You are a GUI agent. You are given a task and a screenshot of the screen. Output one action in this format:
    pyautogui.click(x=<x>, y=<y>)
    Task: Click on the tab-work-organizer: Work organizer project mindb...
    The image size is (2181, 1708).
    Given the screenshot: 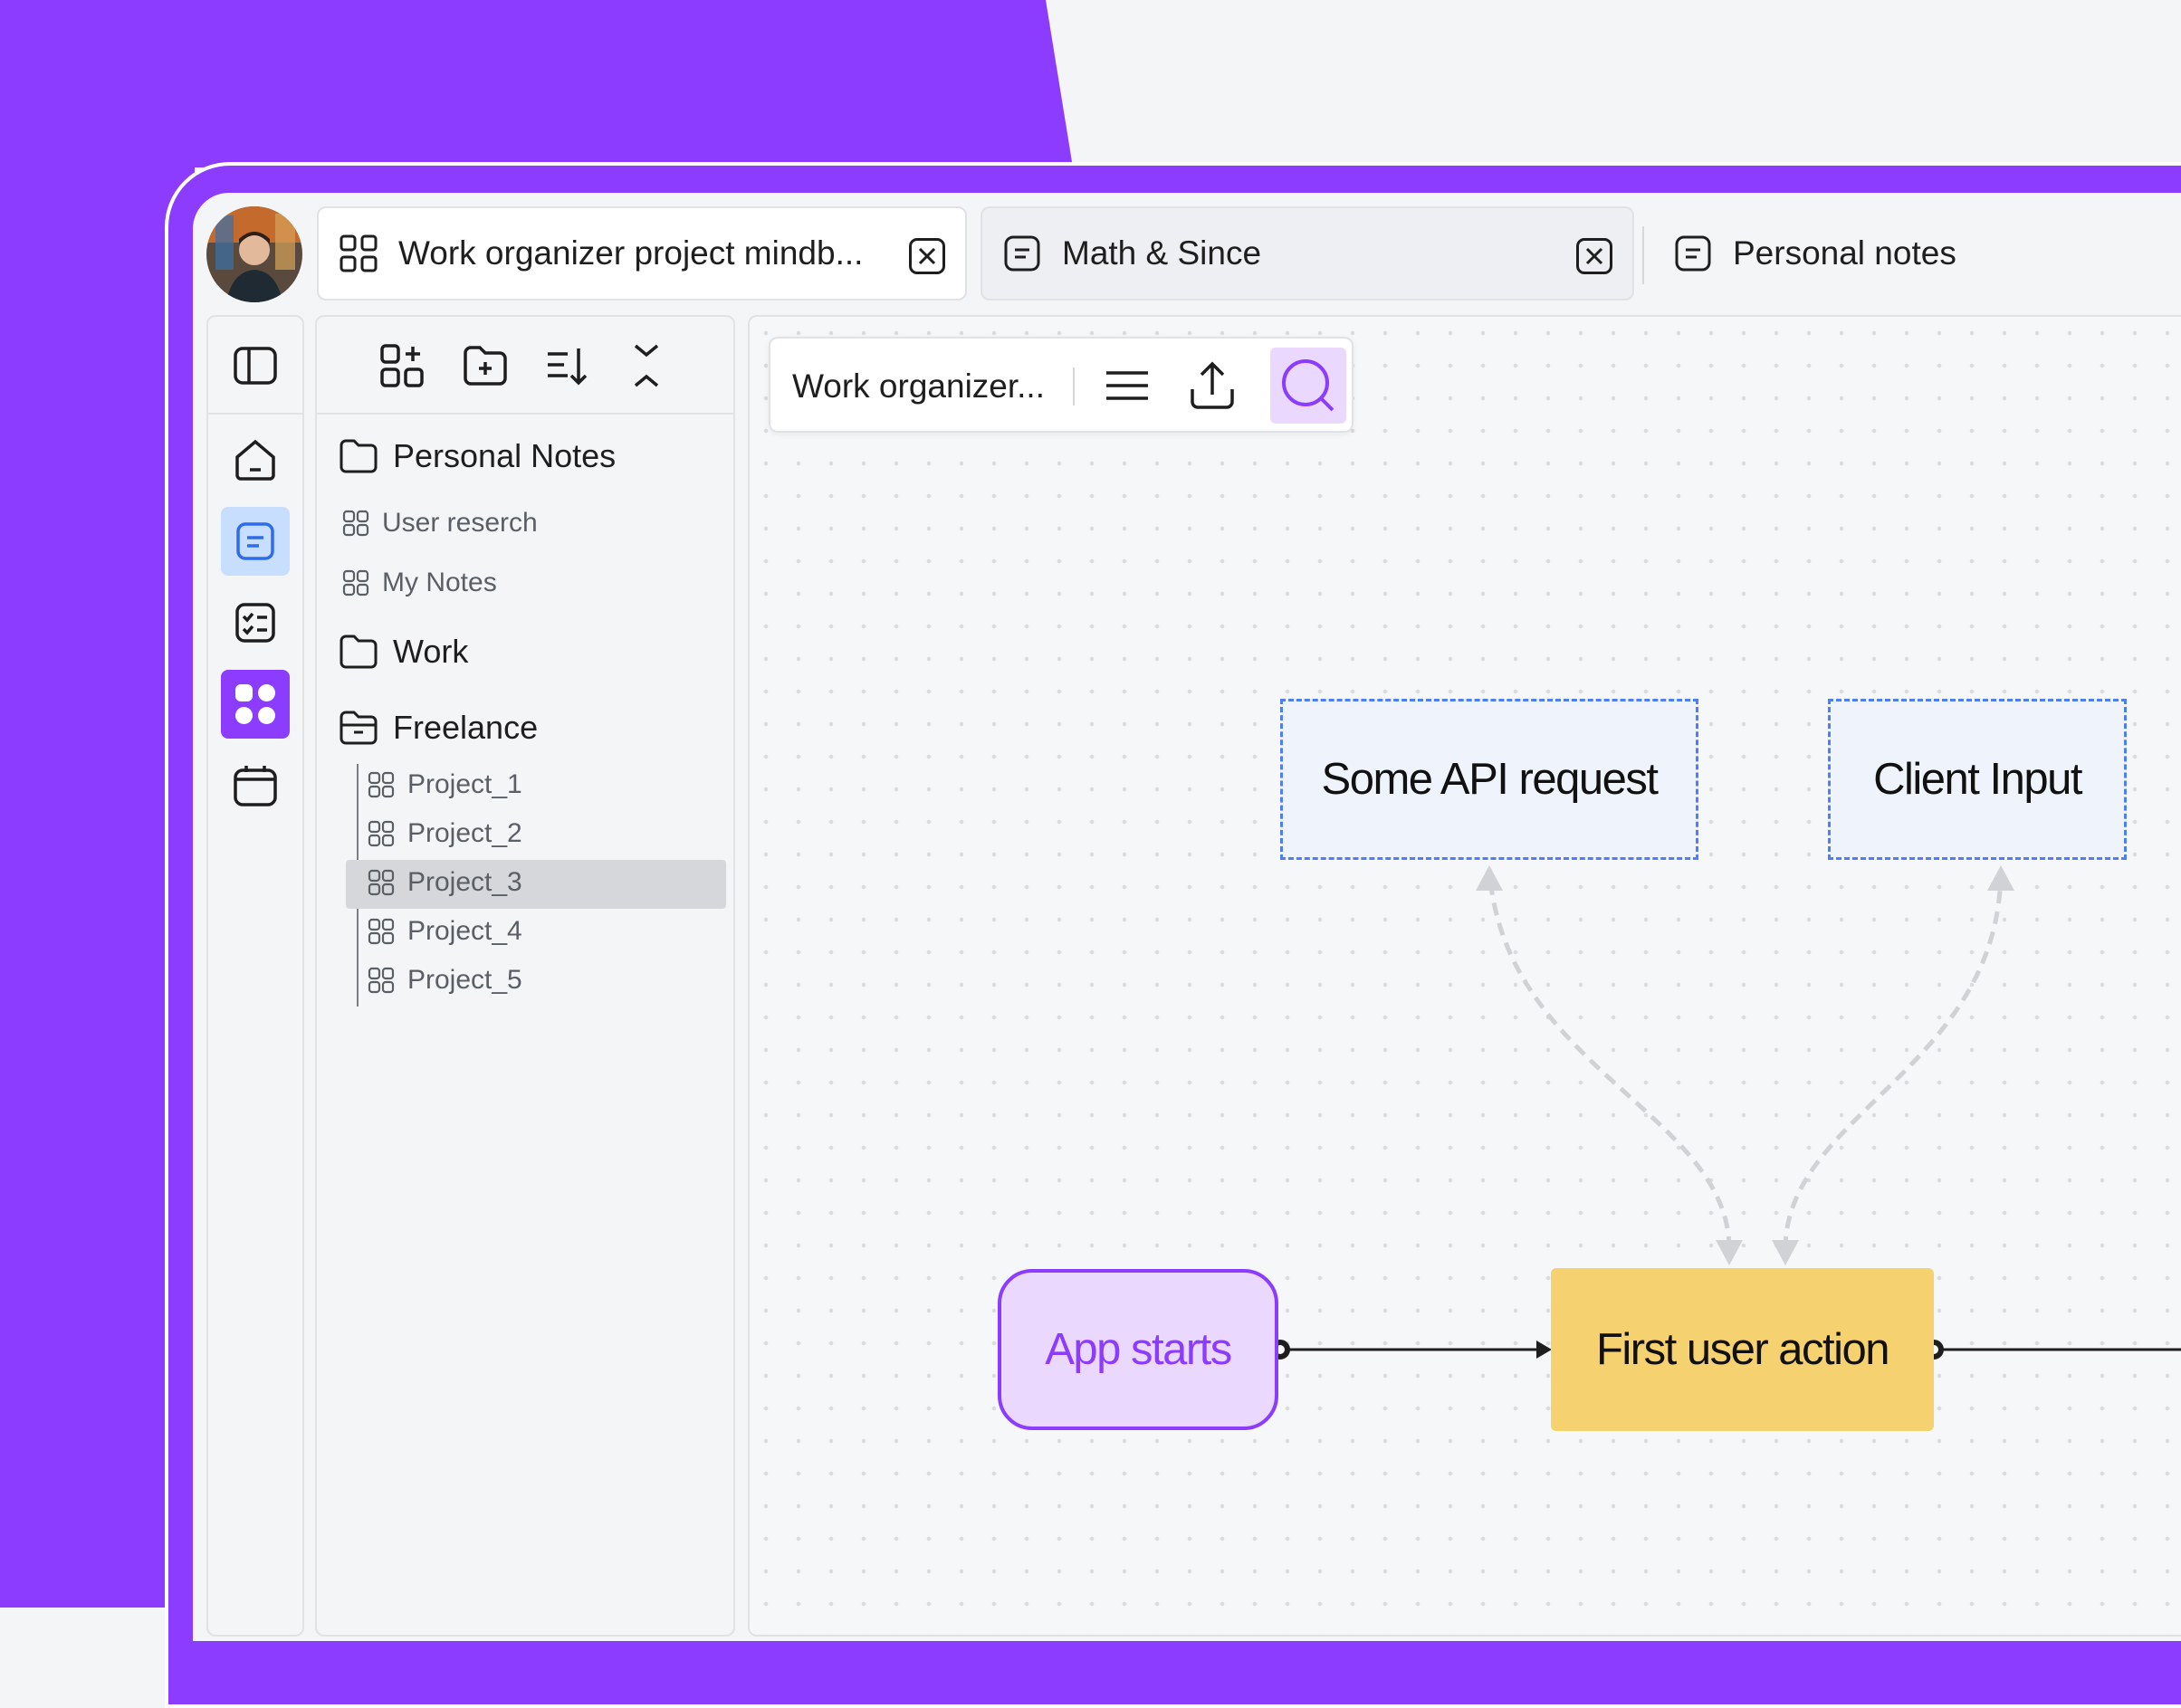 What is the action you would take?
    pyautogui.click(x=642, y=254)
    